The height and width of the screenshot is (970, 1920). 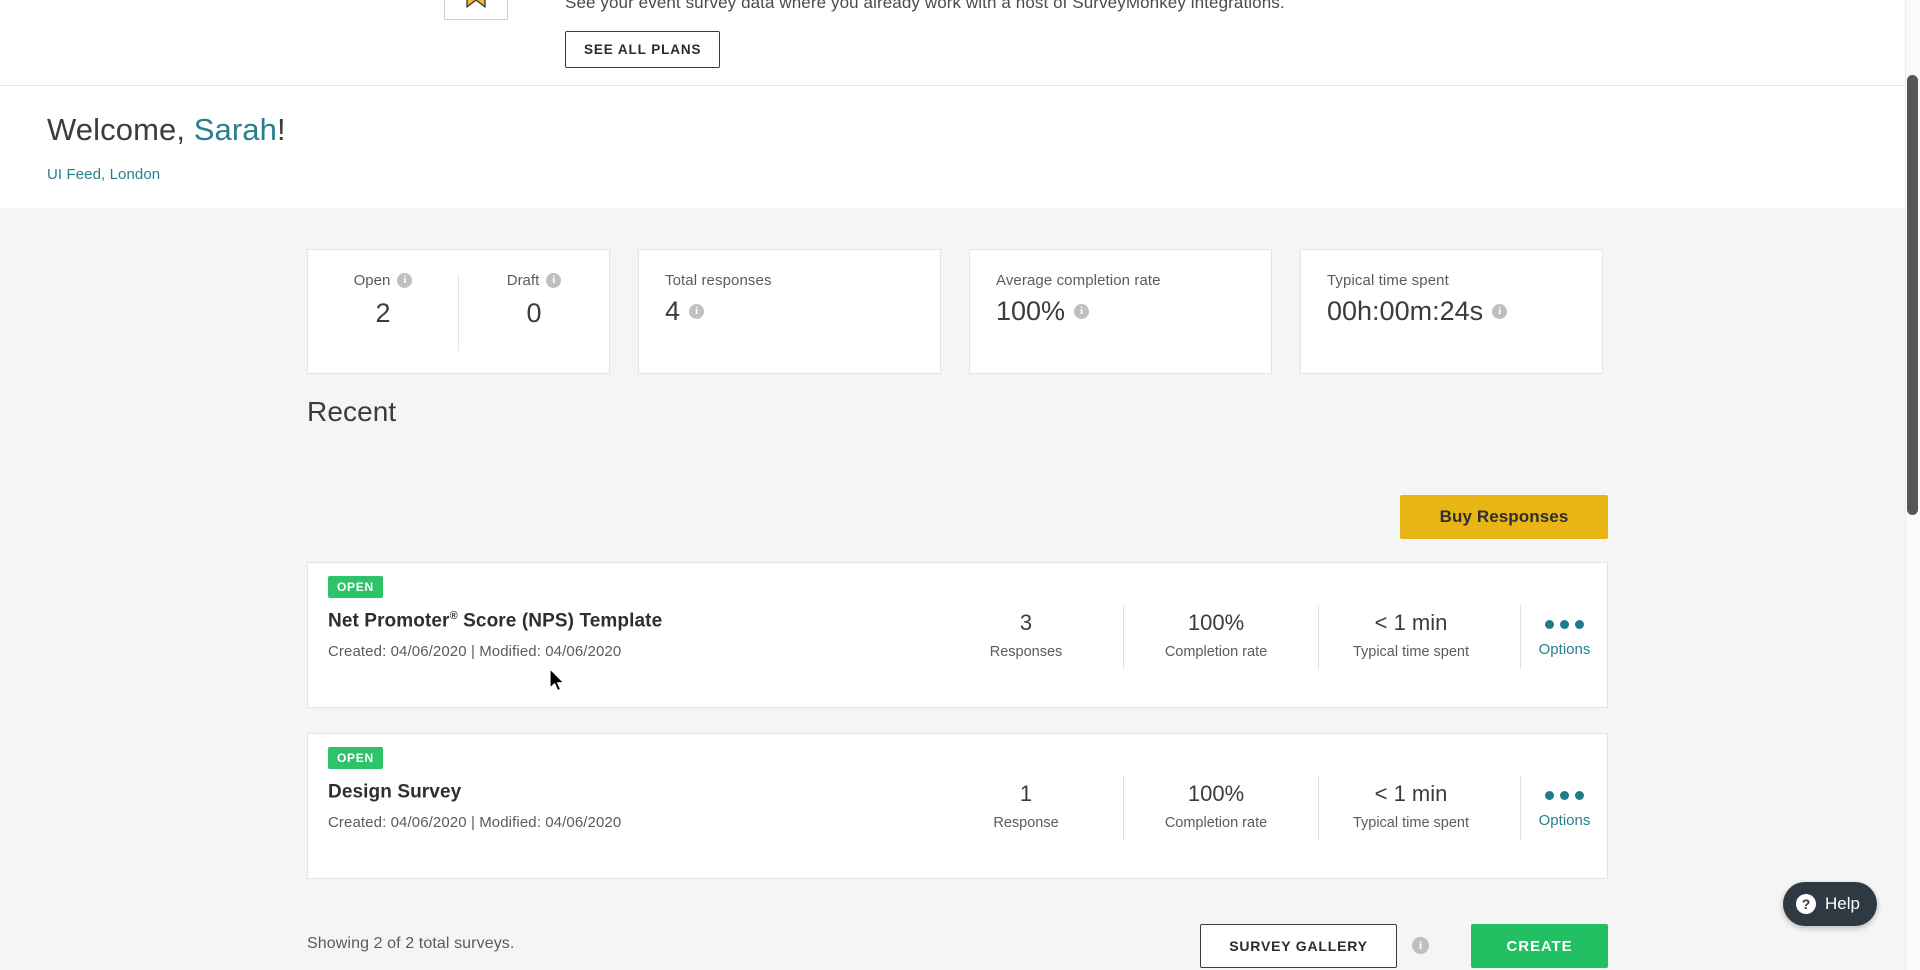 I want to click on open-stat: Open i 2, so click(x=383, y=322).